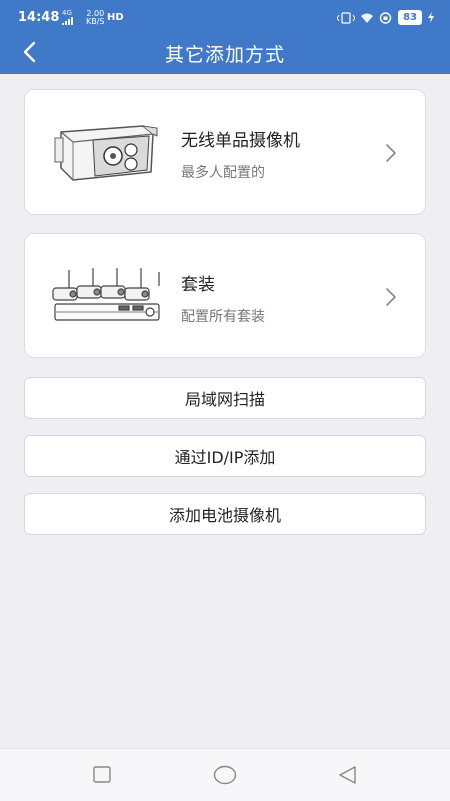  I want to click on app-bar: 14:48 4G 2.00 KB/S HD 83 其它添加方式, so click(225, 37).